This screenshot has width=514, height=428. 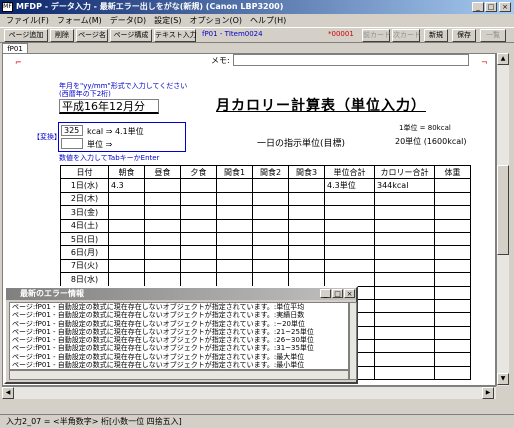 What do you see at coordinates (92, 35) in the screenshot?
I see `page-name-button: ページ名` at bounding box center [92, 35].